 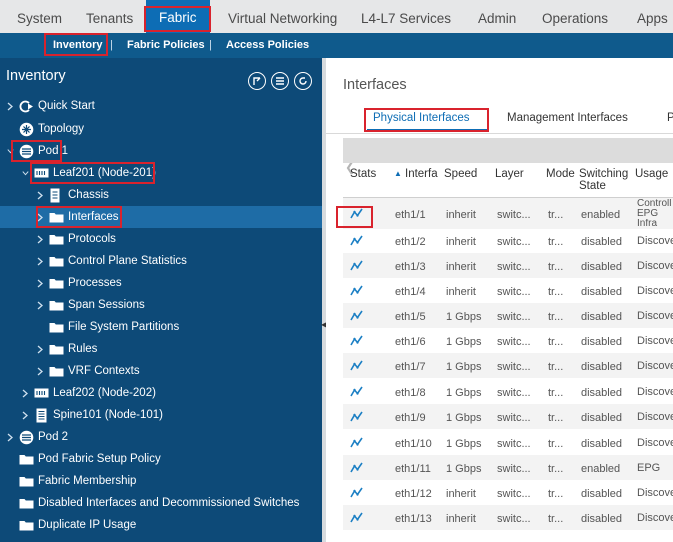 I want to click on column-header-usage: Usage, so click(x=651, y=174).